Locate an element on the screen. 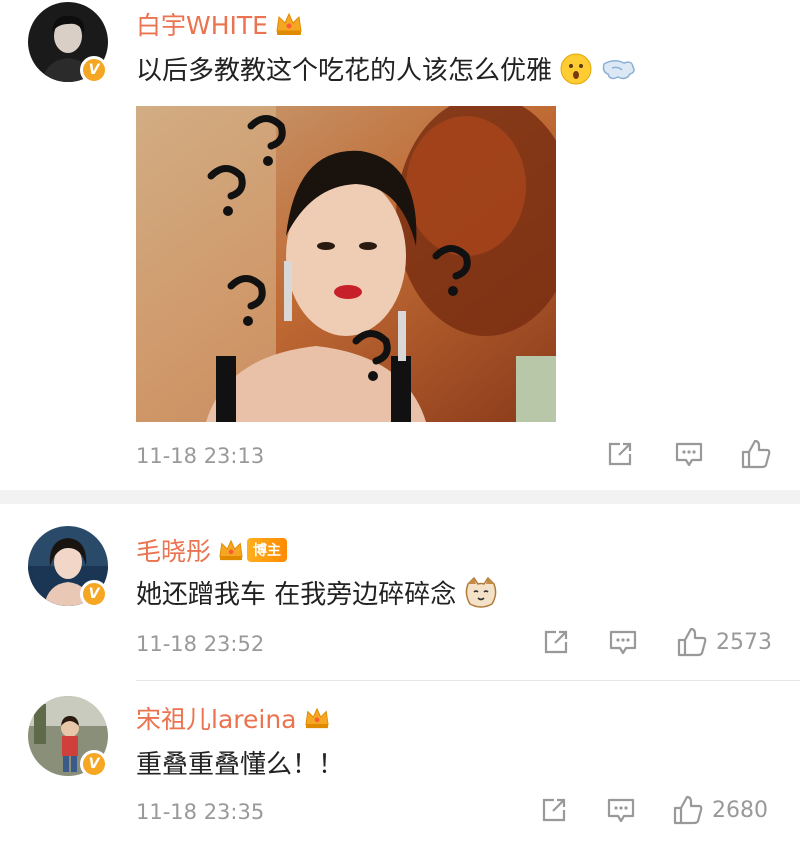 The image size is (800, 853). comment-text: 以后多教教这个吃花的人该怎么优雅 is located at coordinates (386, 68).